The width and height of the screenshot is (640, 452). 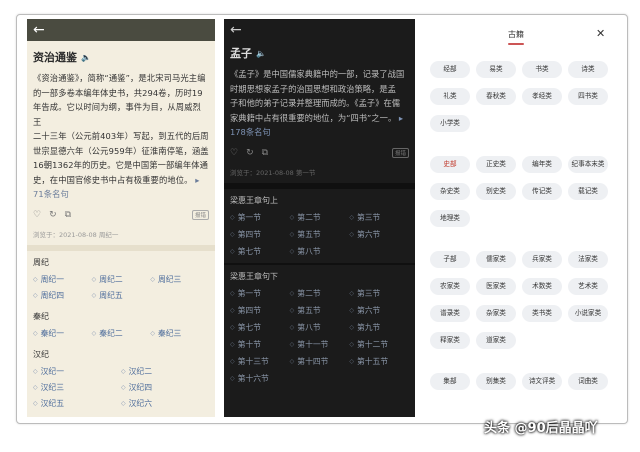 I want to click on chapter-link: ◇ 周纪一, so click(x=62, y=279).